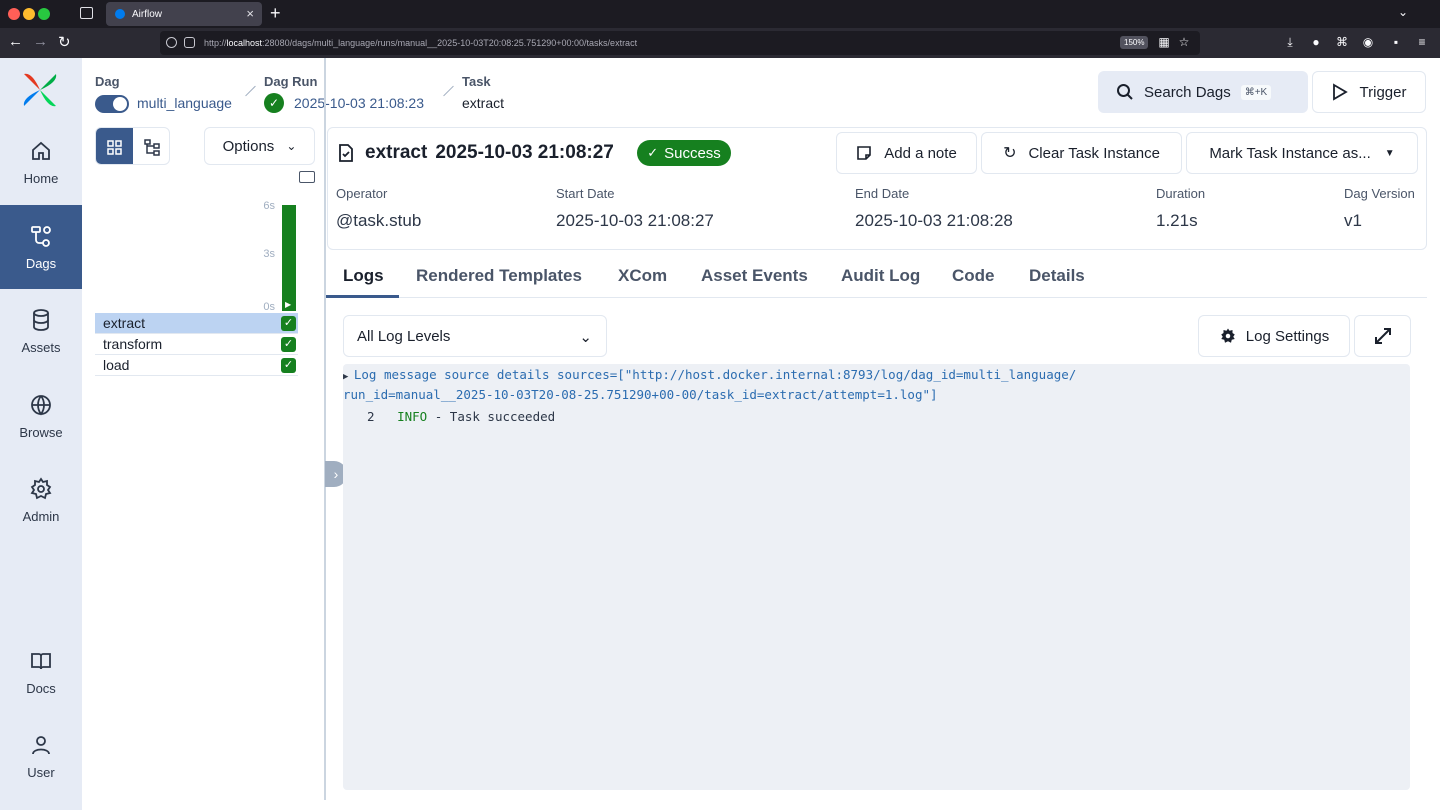 The image size is (1440, 810). Describe the element at coordinates (1340, 92) in the screenshot. I see `play-icon` at that location.